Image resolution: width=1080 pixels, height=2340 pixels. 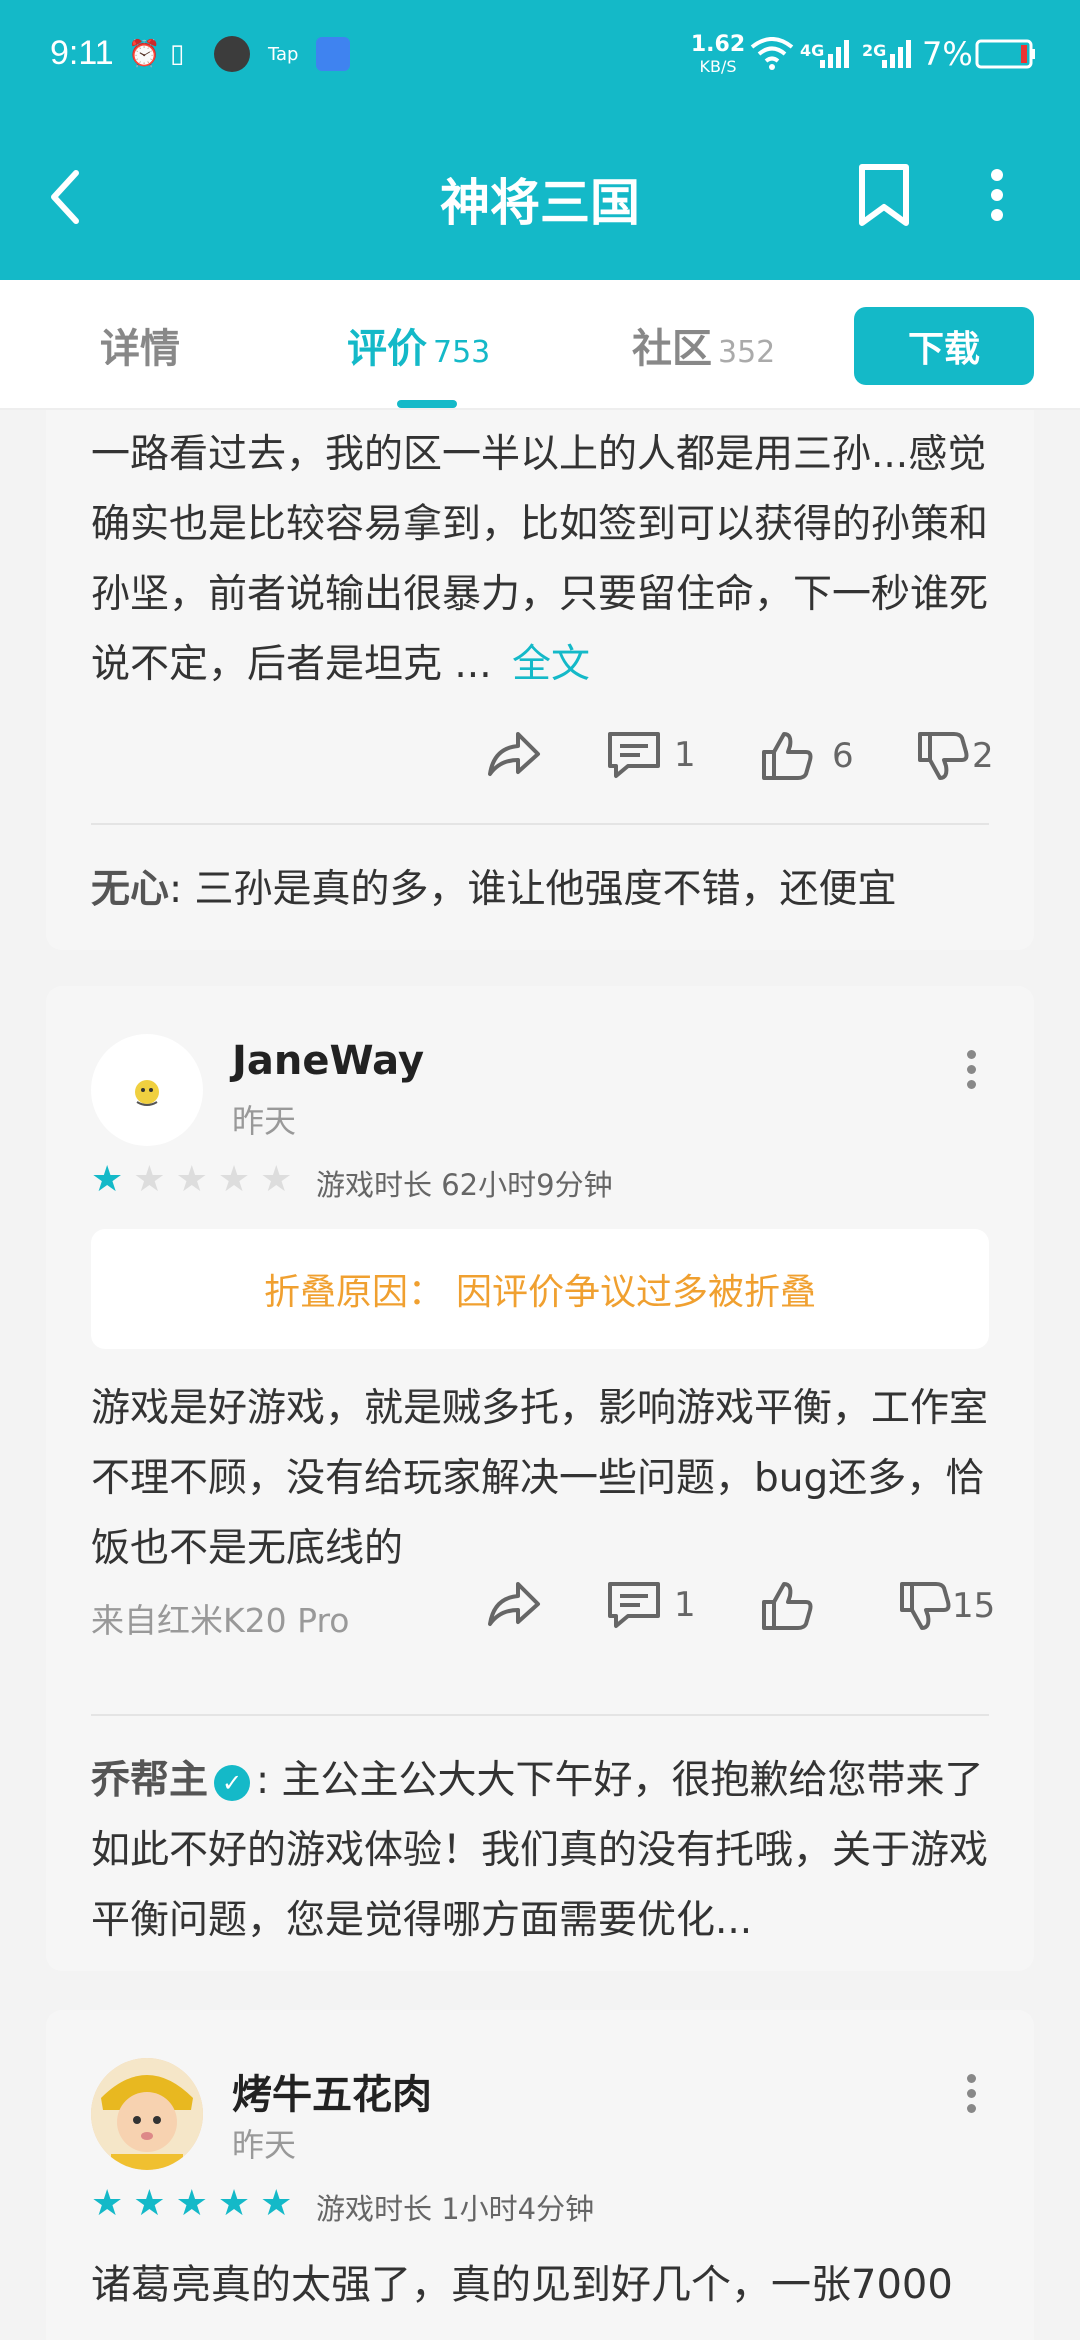 I want to click on tab-details: 详情, so click(x=140, y=345).